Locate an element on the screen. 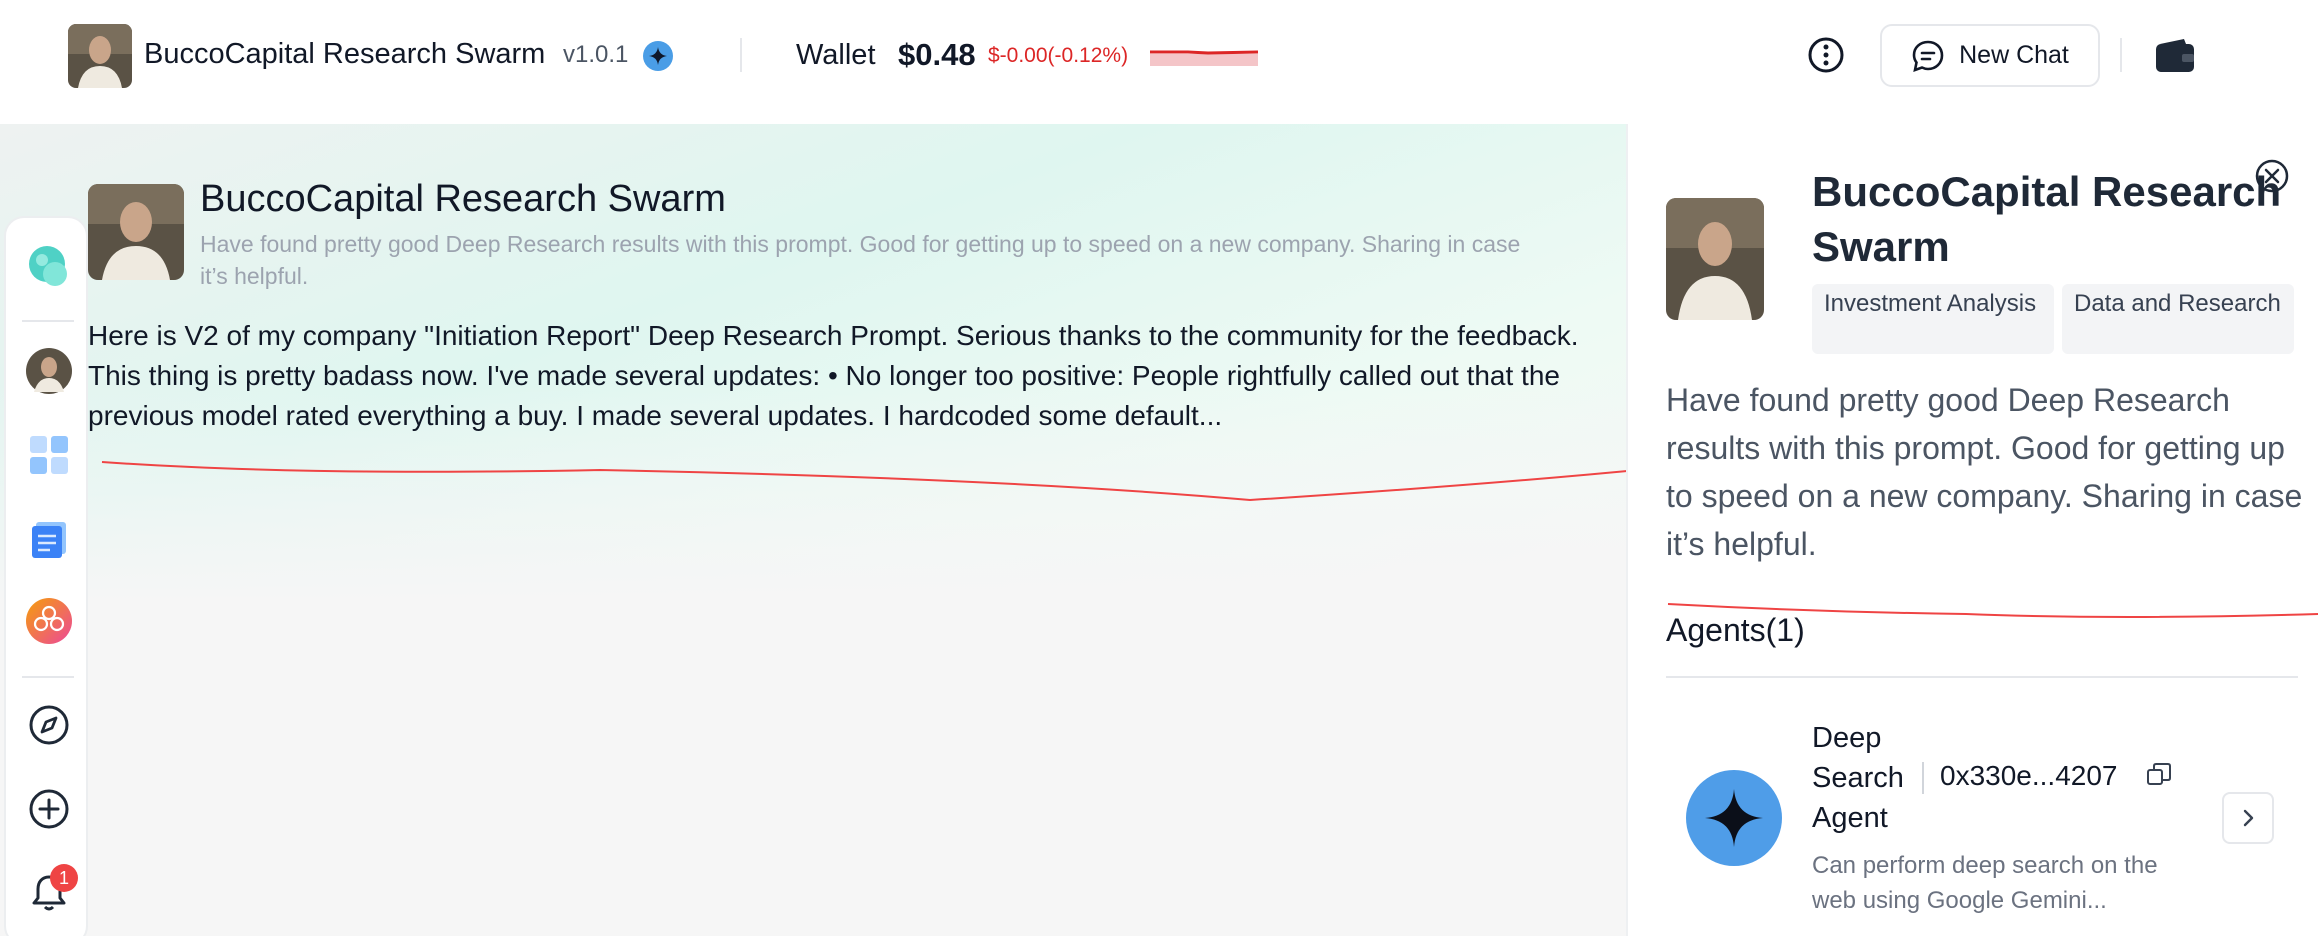 Image resolution: width=2320 pixels, height=936 pixels. agent-open-button is located at coordinates (2248, 818).